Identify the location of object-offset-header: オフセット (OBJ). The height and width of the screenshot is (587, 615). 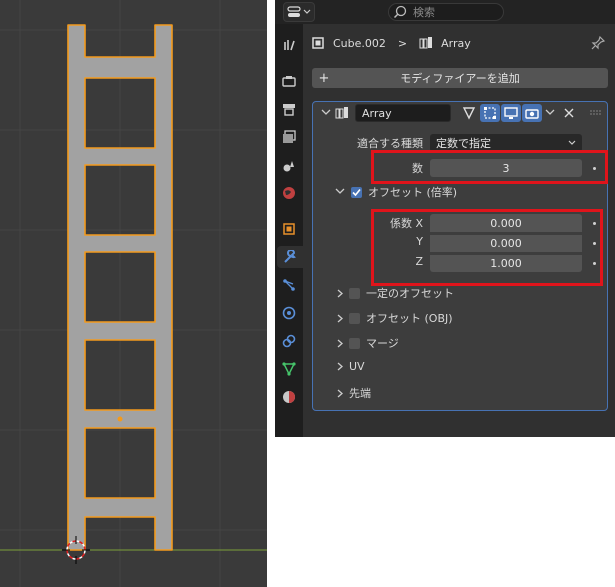
(395, 318).